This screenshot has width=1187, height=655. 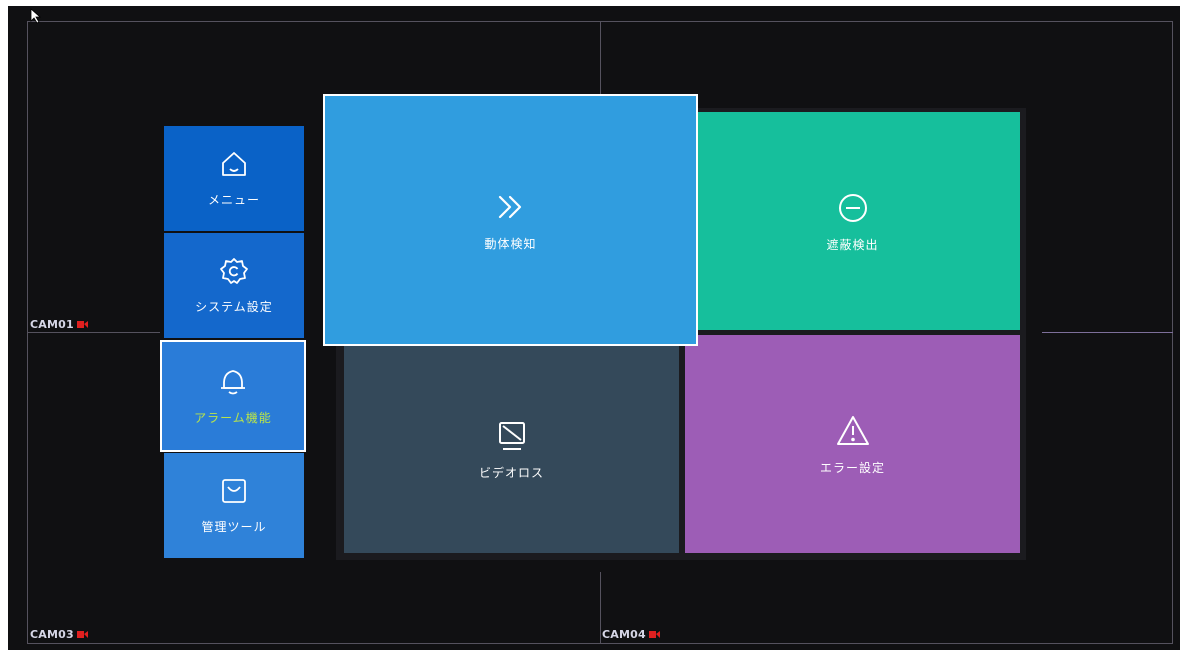 What do you see at coordinates (234, 491) in the screenshot?
I see `toolbox-icon` at bounding box center [234, 491].